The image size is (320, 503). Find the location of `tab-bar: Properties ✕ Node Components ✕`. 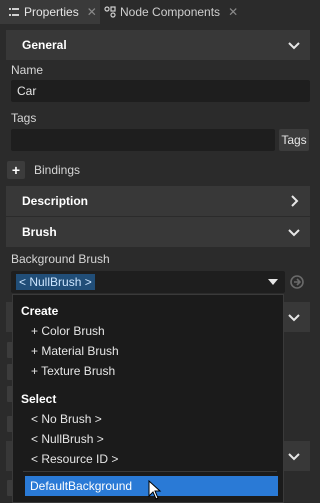

tab-bar: Properties ✕ Node Components ✕ is located at coordinates (160, 12).